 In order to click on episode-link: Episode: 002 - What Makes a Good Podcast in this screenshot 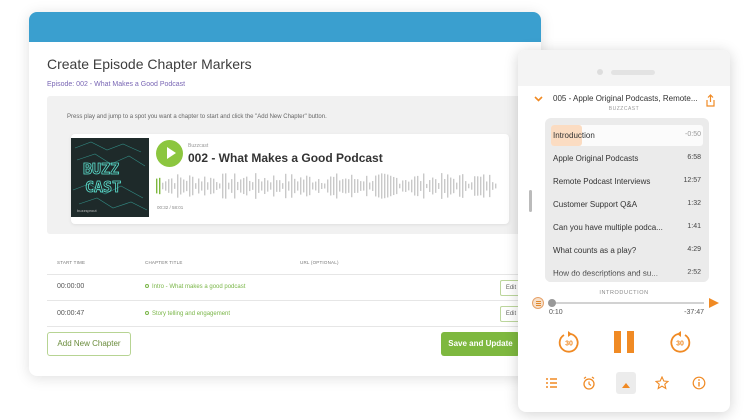, I will do `click(116, 84)`.